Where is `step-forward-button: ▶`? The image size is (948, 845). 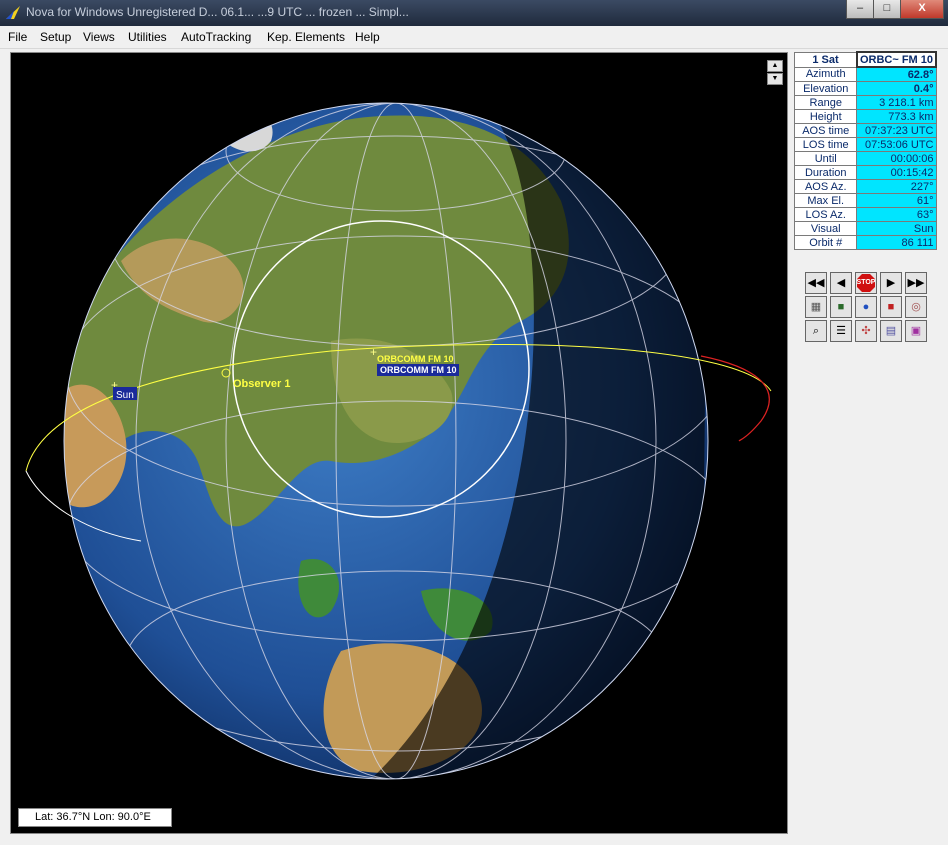 step-forward-button: ▶ is located at coordinates (891, 283).